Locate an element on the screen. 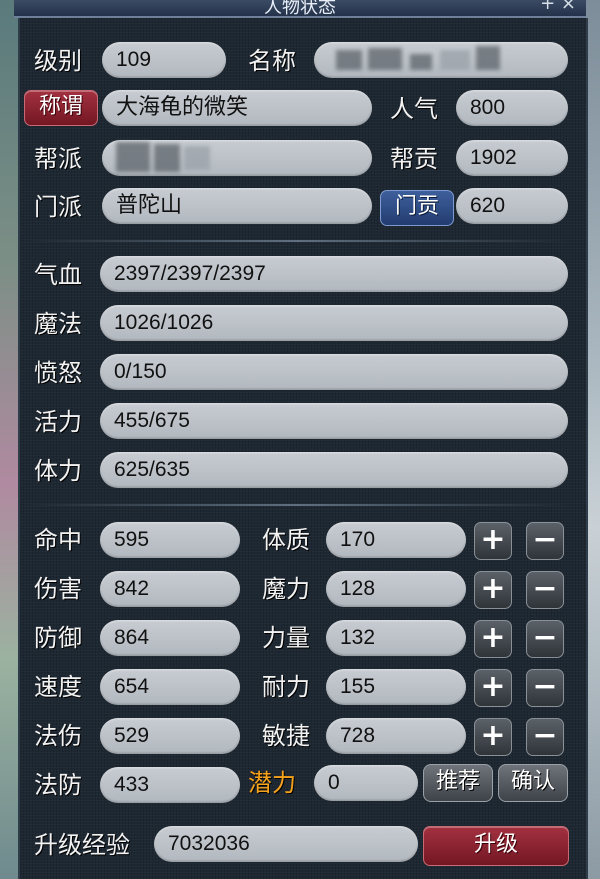 This screenshot has width=600, height=879. magic-damage-field: 529 is located at coordinates (170, 736).